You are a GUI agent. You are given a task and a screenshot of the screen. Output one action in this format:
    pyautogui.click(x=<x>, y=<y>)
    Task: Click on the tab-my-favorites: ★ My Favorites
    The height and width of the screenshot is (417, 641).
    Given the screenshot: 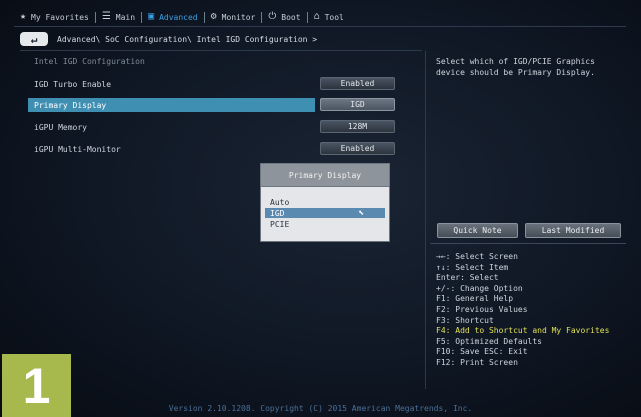 What is the action you would take?
    pyautogui.click(x=54, y=17)
    